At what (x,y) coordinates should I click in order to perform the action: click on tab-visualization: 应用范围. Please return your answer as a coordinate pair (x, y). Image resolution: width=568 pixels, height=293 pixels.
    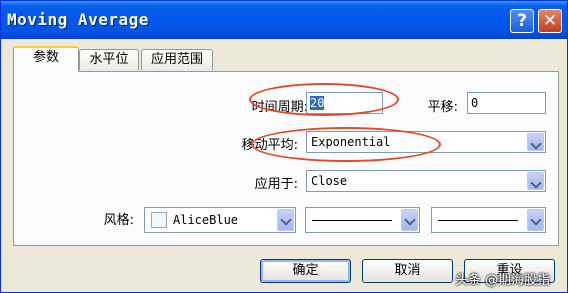
    Looking at the image, I should click on (177, 59).